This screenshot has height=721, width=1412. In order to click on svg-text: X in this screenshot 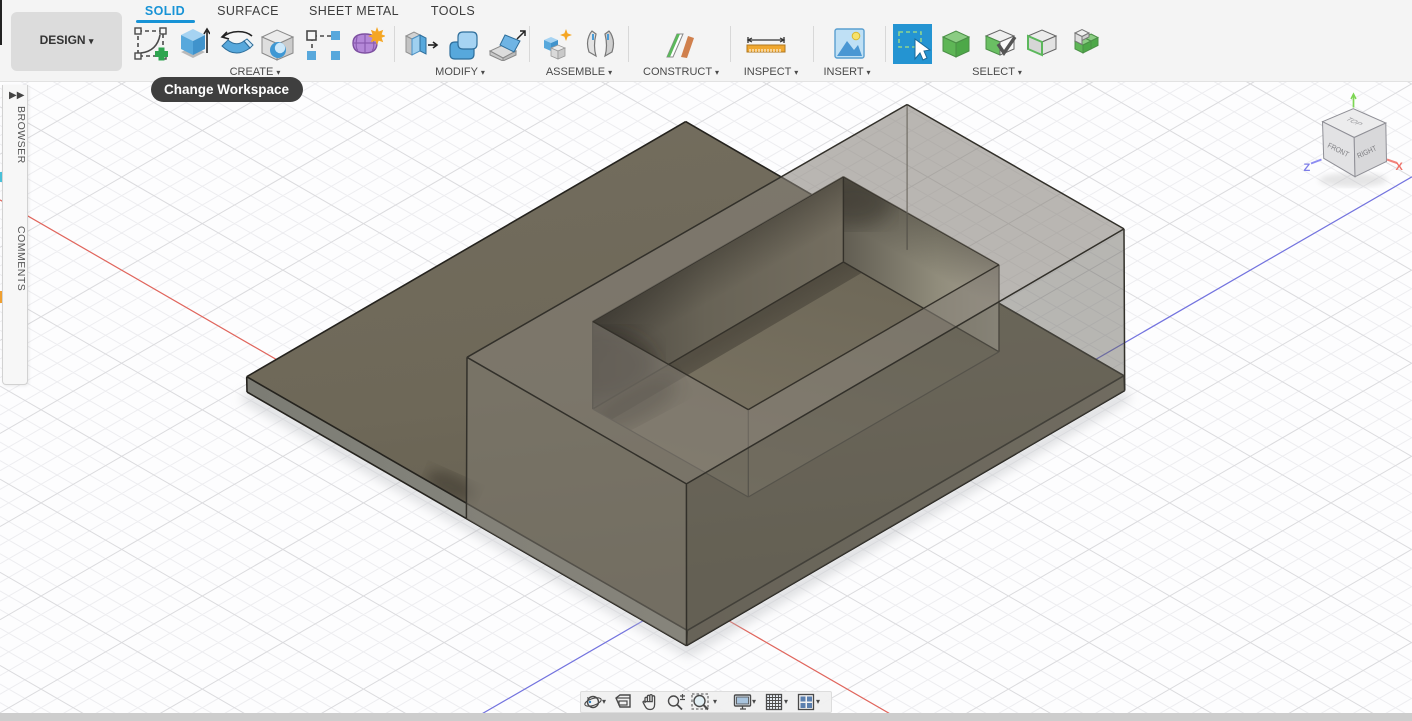, I will do `click(1400, 167)`.